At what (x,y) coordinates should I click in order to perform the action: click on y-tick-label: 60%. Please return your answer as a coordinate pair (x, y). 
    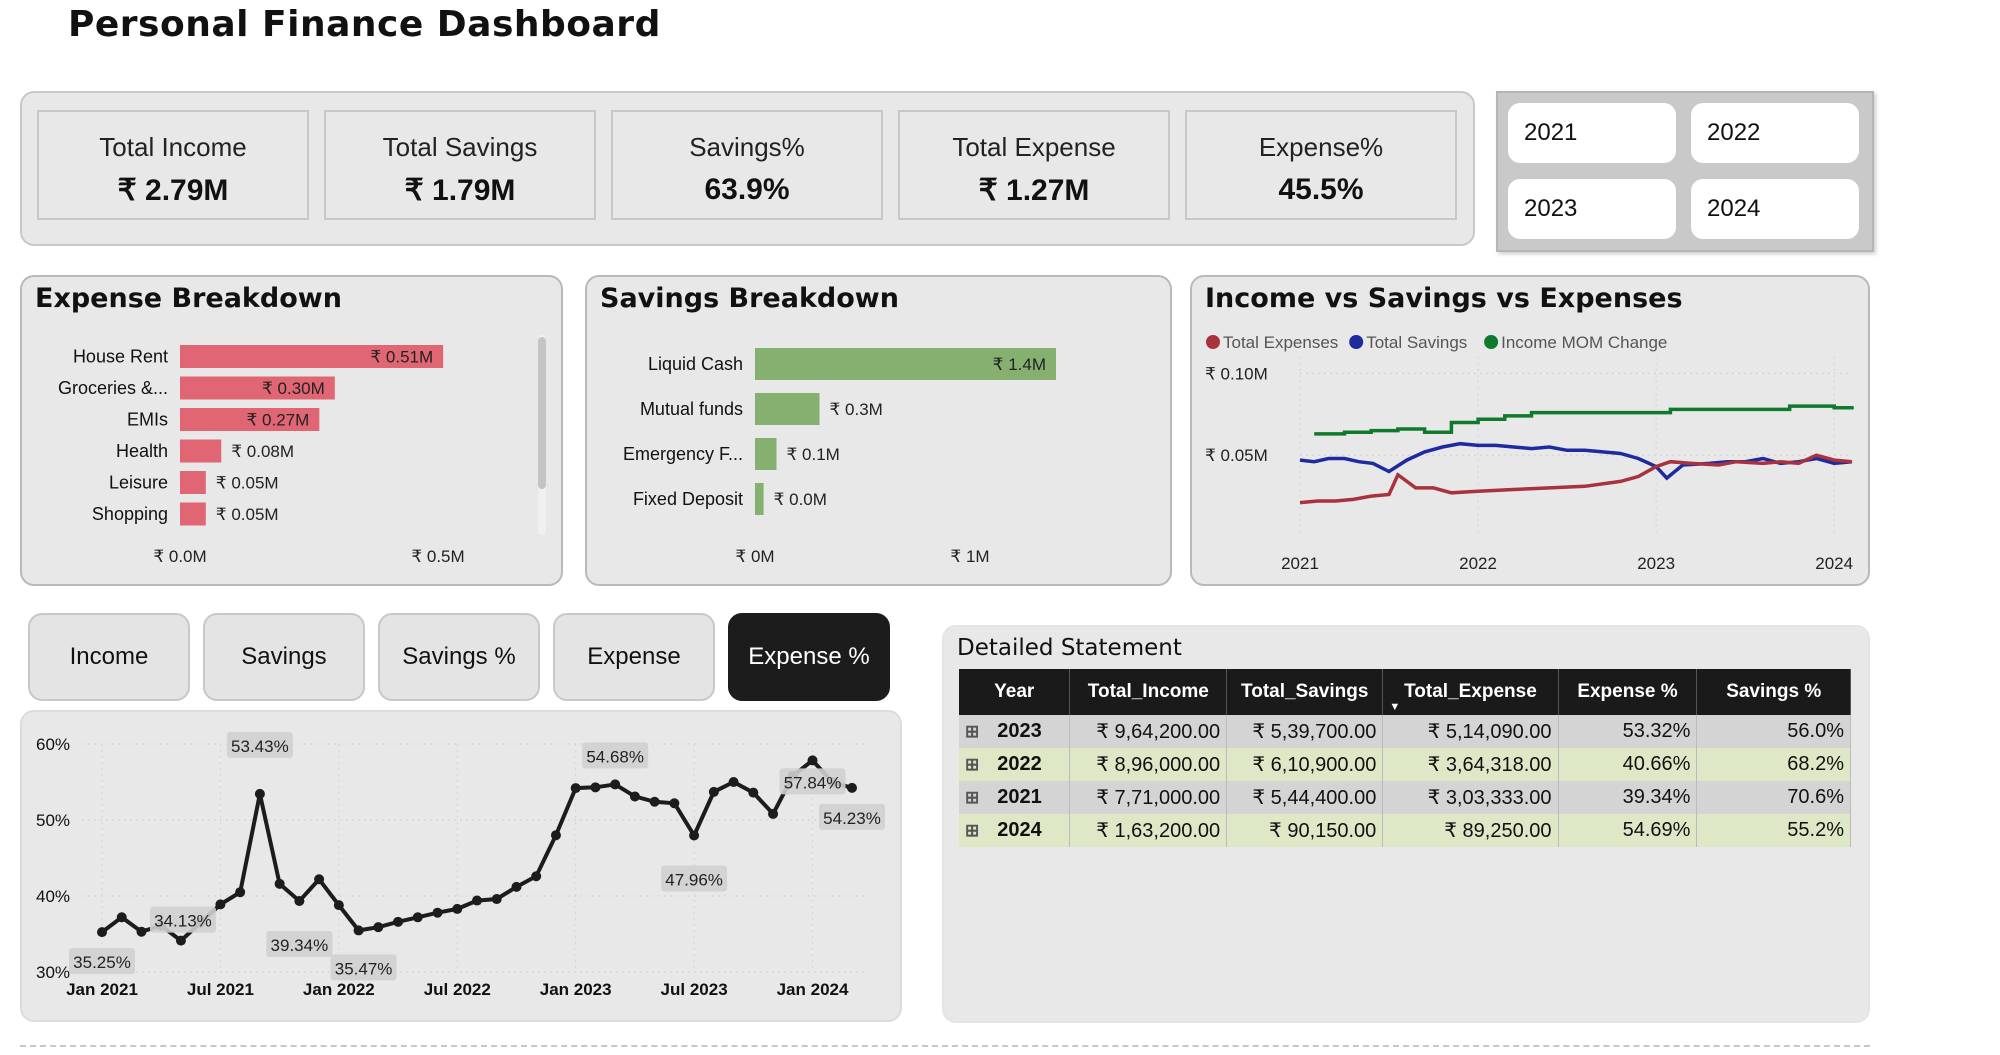
    Looking at the image, I should click on (53, 744).